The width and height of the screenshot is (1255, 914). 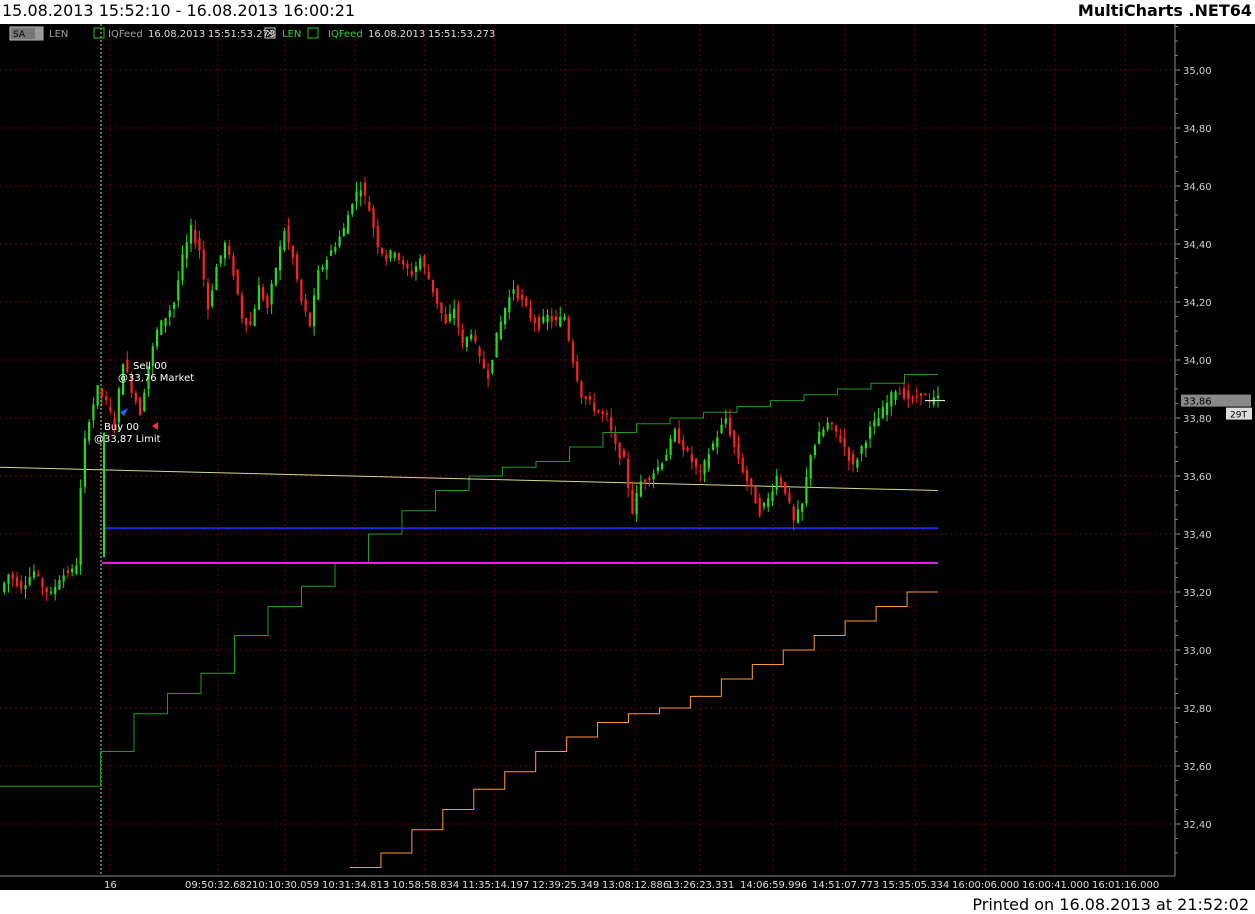 I want to click on series1-feed: IQFeed, so click(x=125, y=34).